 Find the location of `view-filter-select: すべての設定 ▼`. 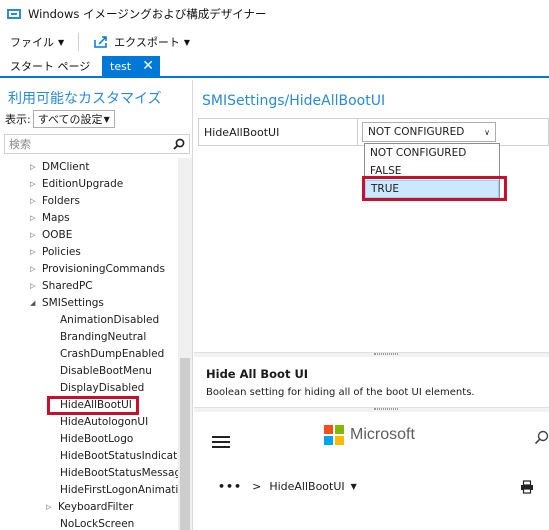

view-filter-select: すべての設定 ▼ is located at coordinates (73, 119).